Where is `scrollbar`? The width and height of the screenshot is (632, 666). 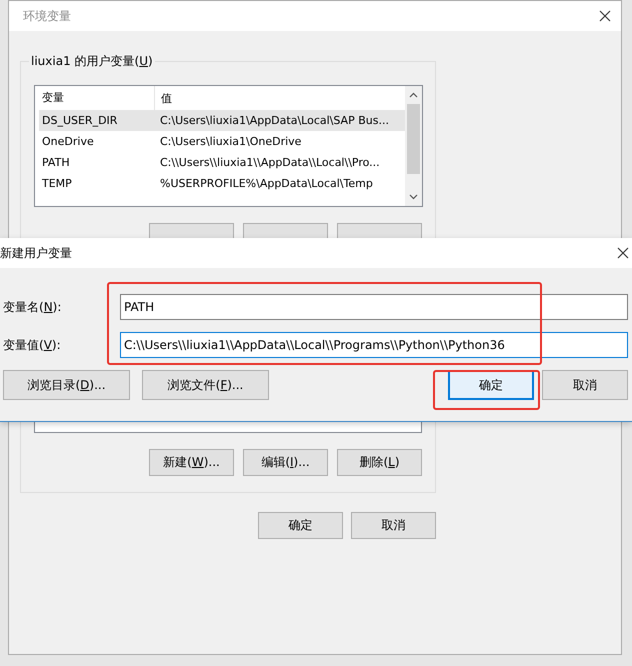 scrollbar is located at coordinates (413, 146).